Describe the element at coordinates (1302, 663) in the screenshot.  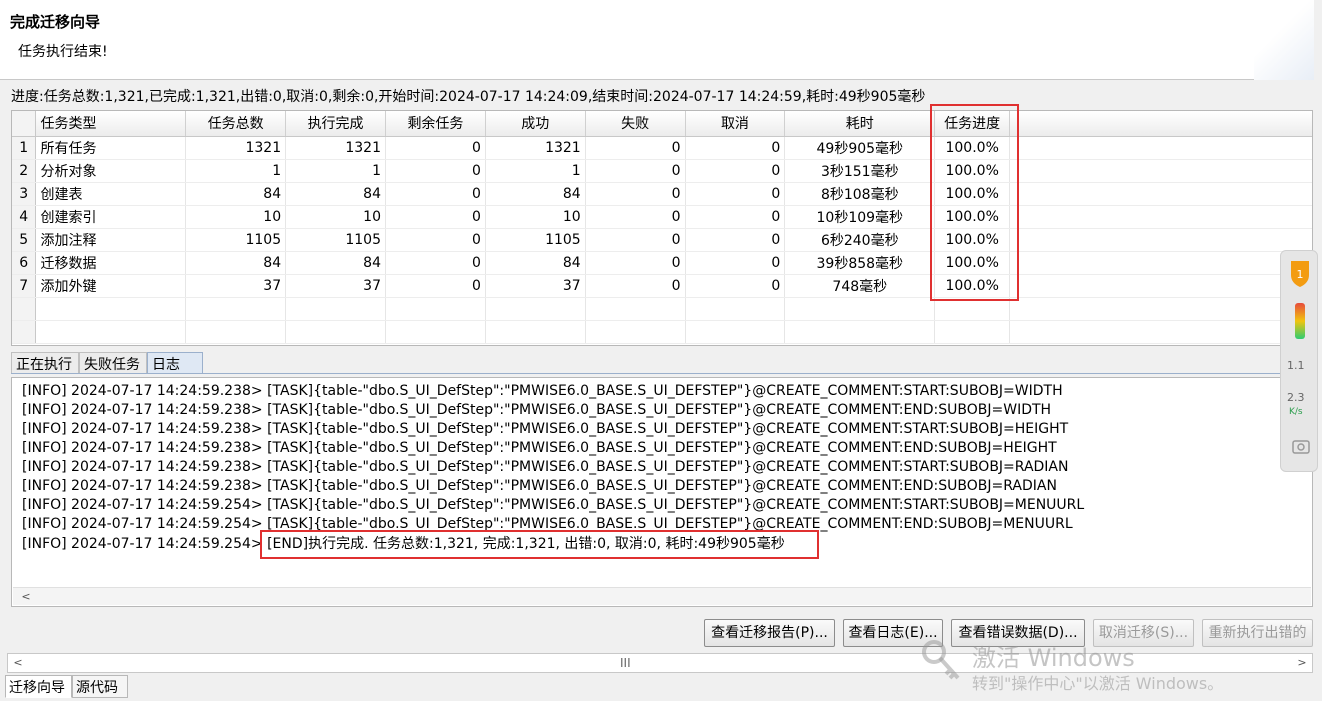
I see `main-scroll-right-icon: >` at that location.